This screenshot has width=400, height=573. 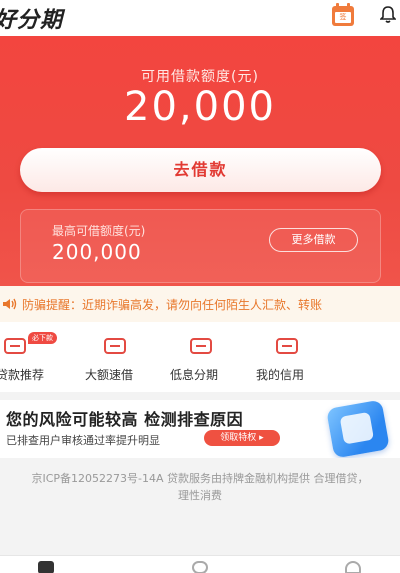 What do you see at coordinates (200, 567) in the screenshot?
I see `discover-icon` at bounding box center [200, 567].